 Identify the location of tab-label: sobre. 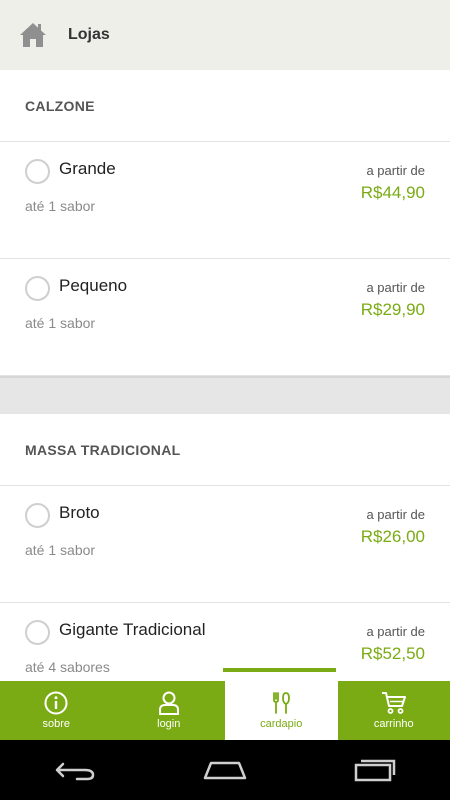
(56, 724).